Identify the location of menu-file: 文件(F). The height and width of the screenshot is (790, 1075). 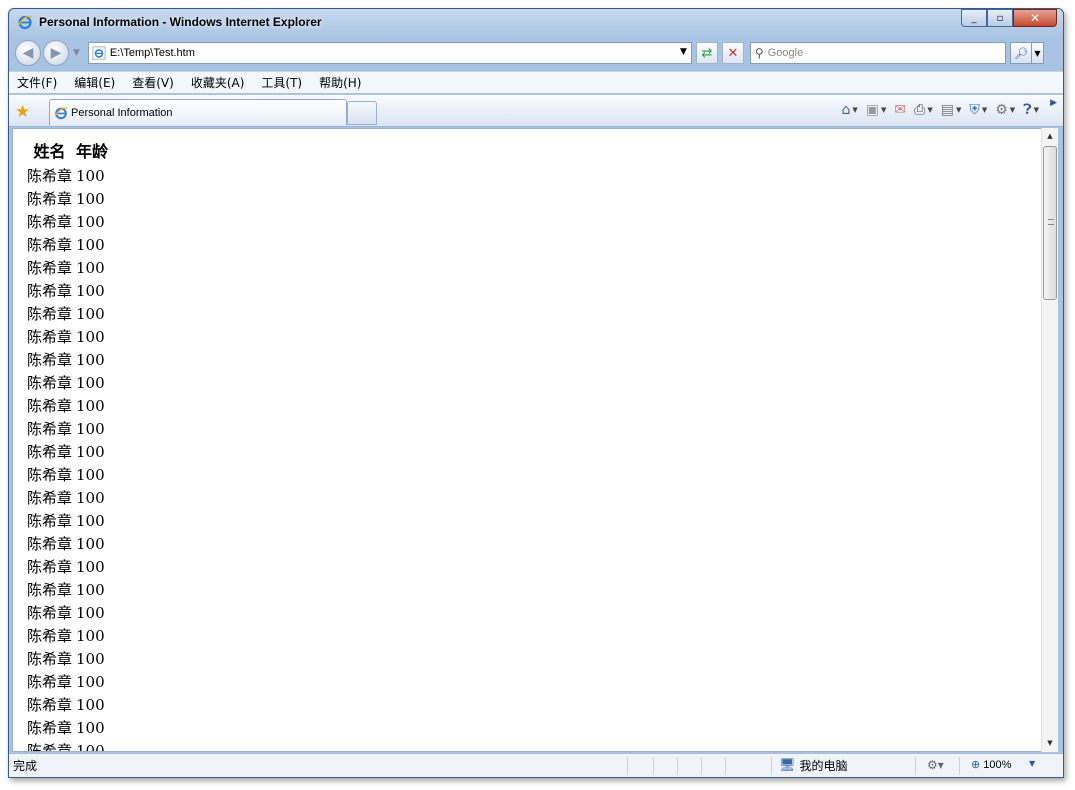
(37, 82).